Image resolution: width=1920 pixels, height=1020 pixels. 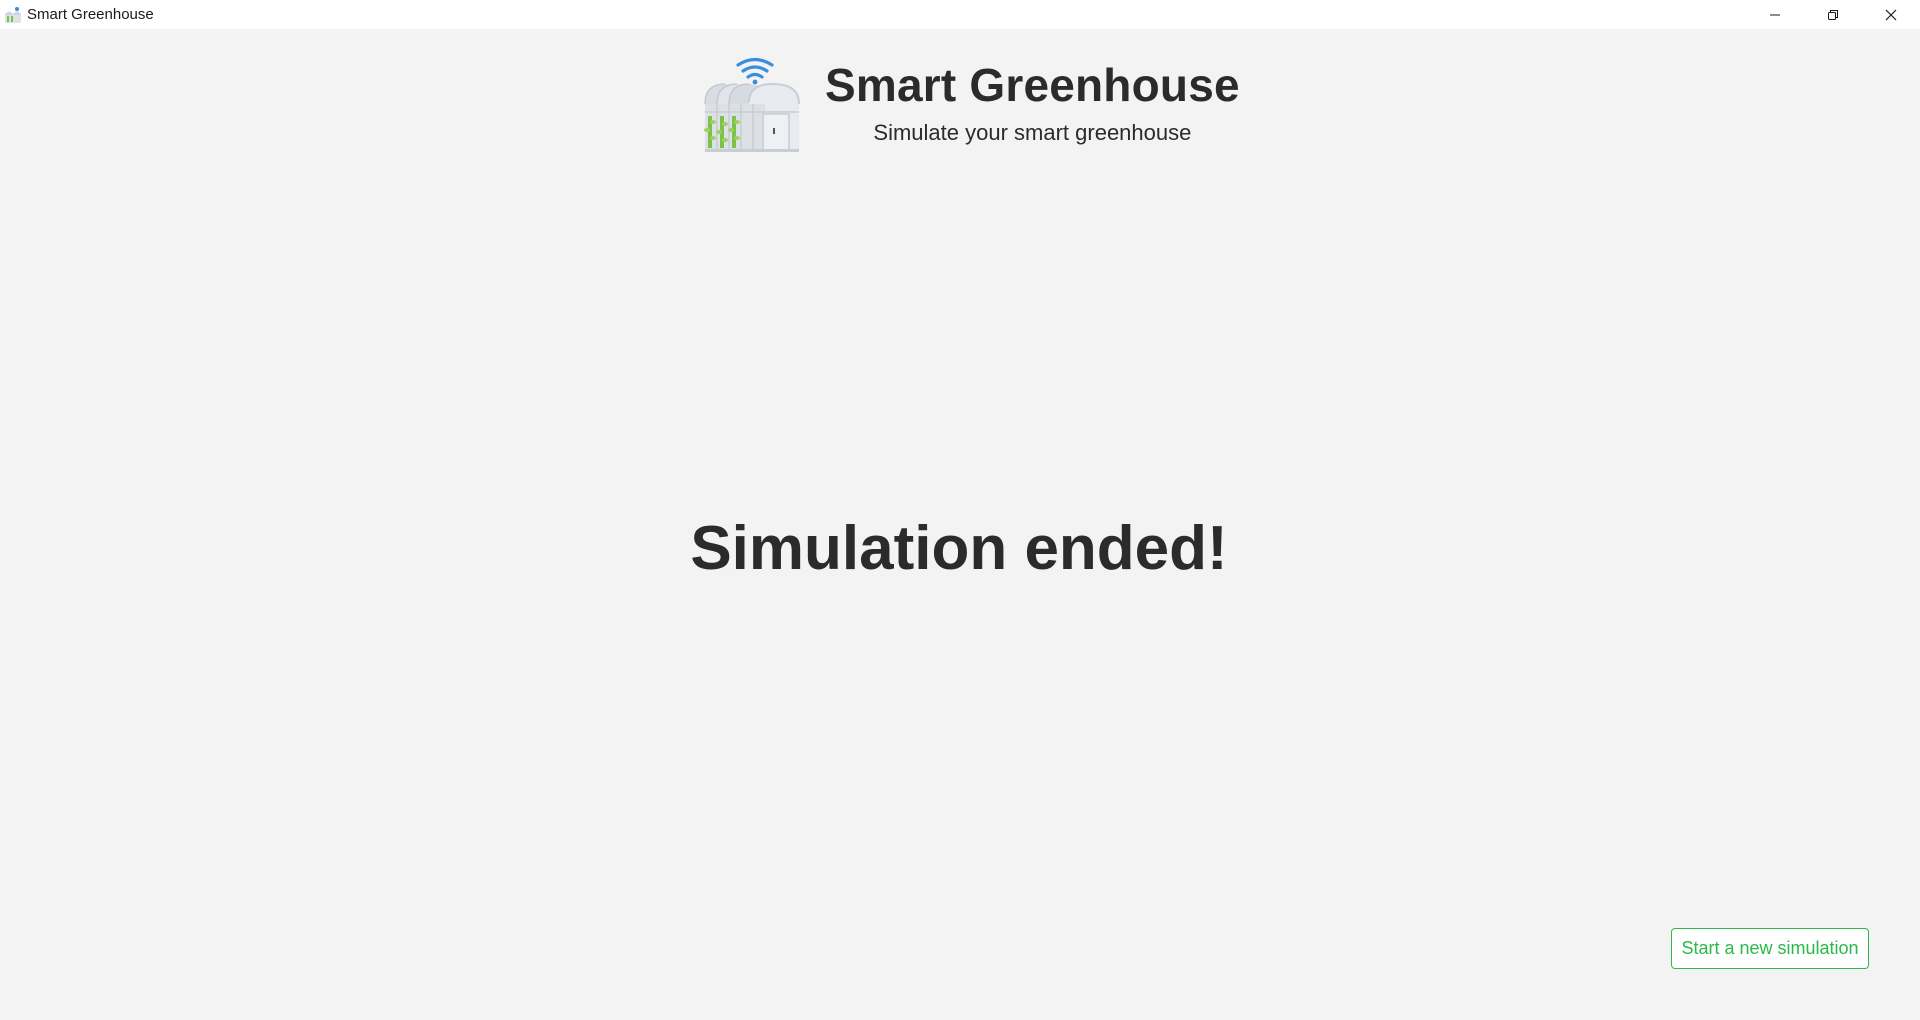 I want to click on window-title: Smart Greenhouse, so click(x=90, y=14).